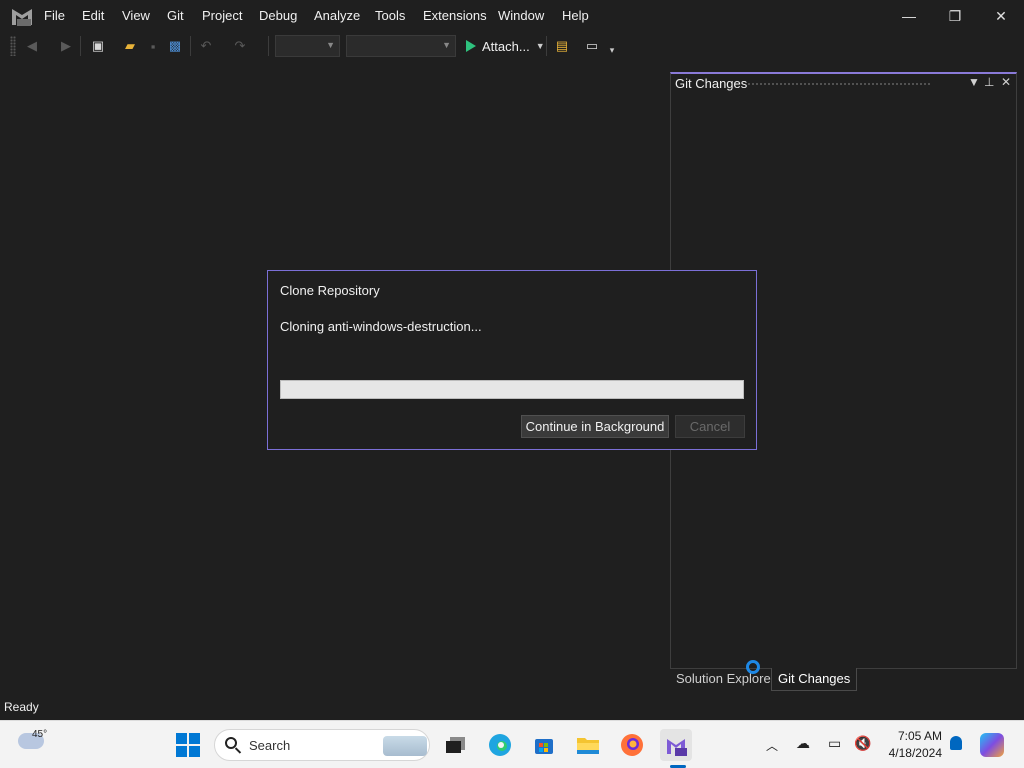 The image size is (1024, 768). I want to click on git-changes-pane-title: Git Changes, so click(711, 83).